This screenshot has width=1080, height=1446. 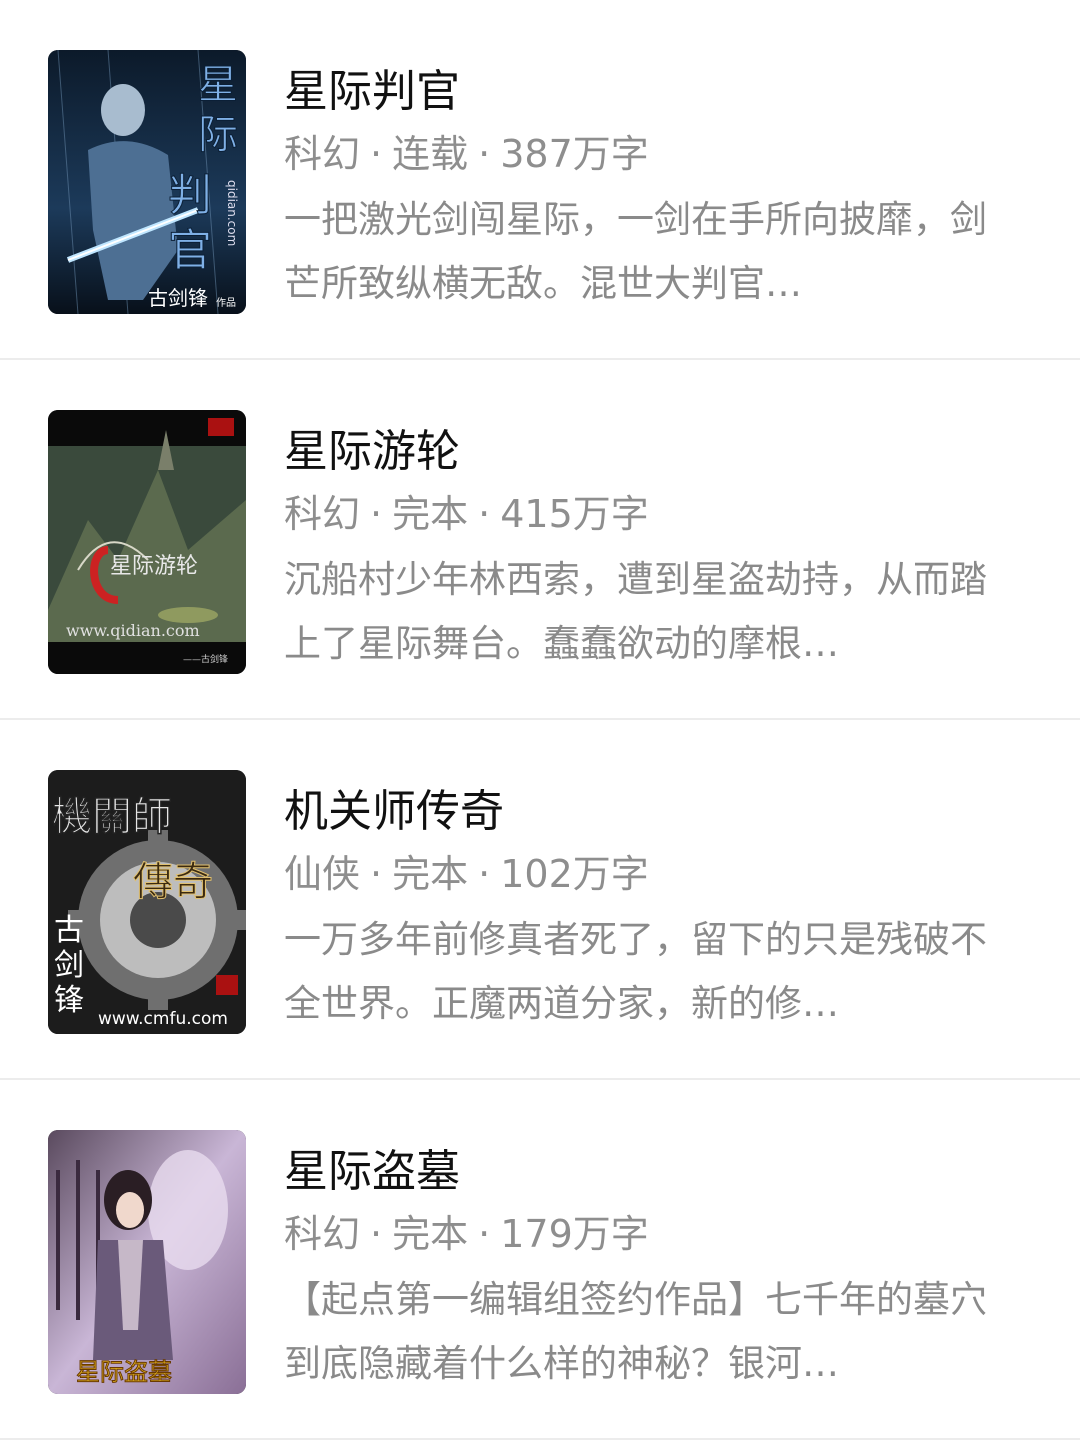 I want to click on book-word-count: 102万字, so click(x=574, y=874).